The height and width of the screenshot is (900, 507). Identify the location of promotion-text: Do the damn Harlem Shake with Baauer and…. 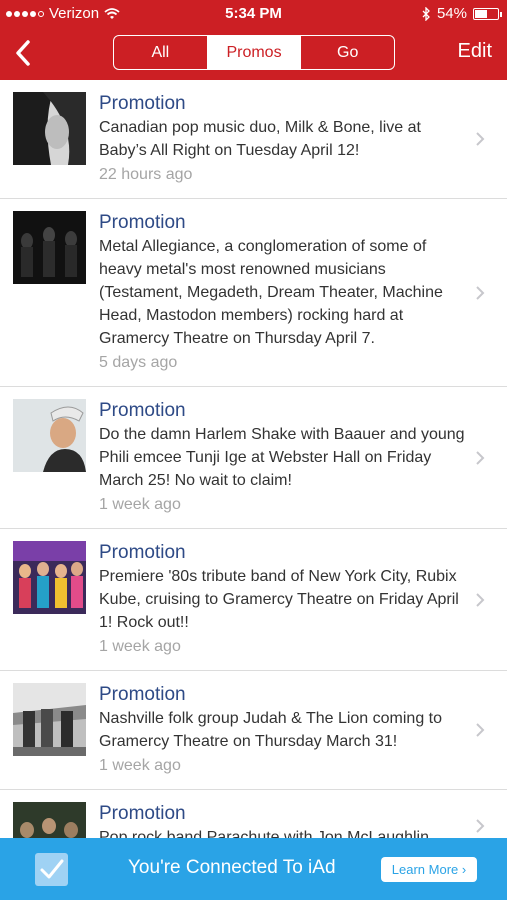
(282, 457).